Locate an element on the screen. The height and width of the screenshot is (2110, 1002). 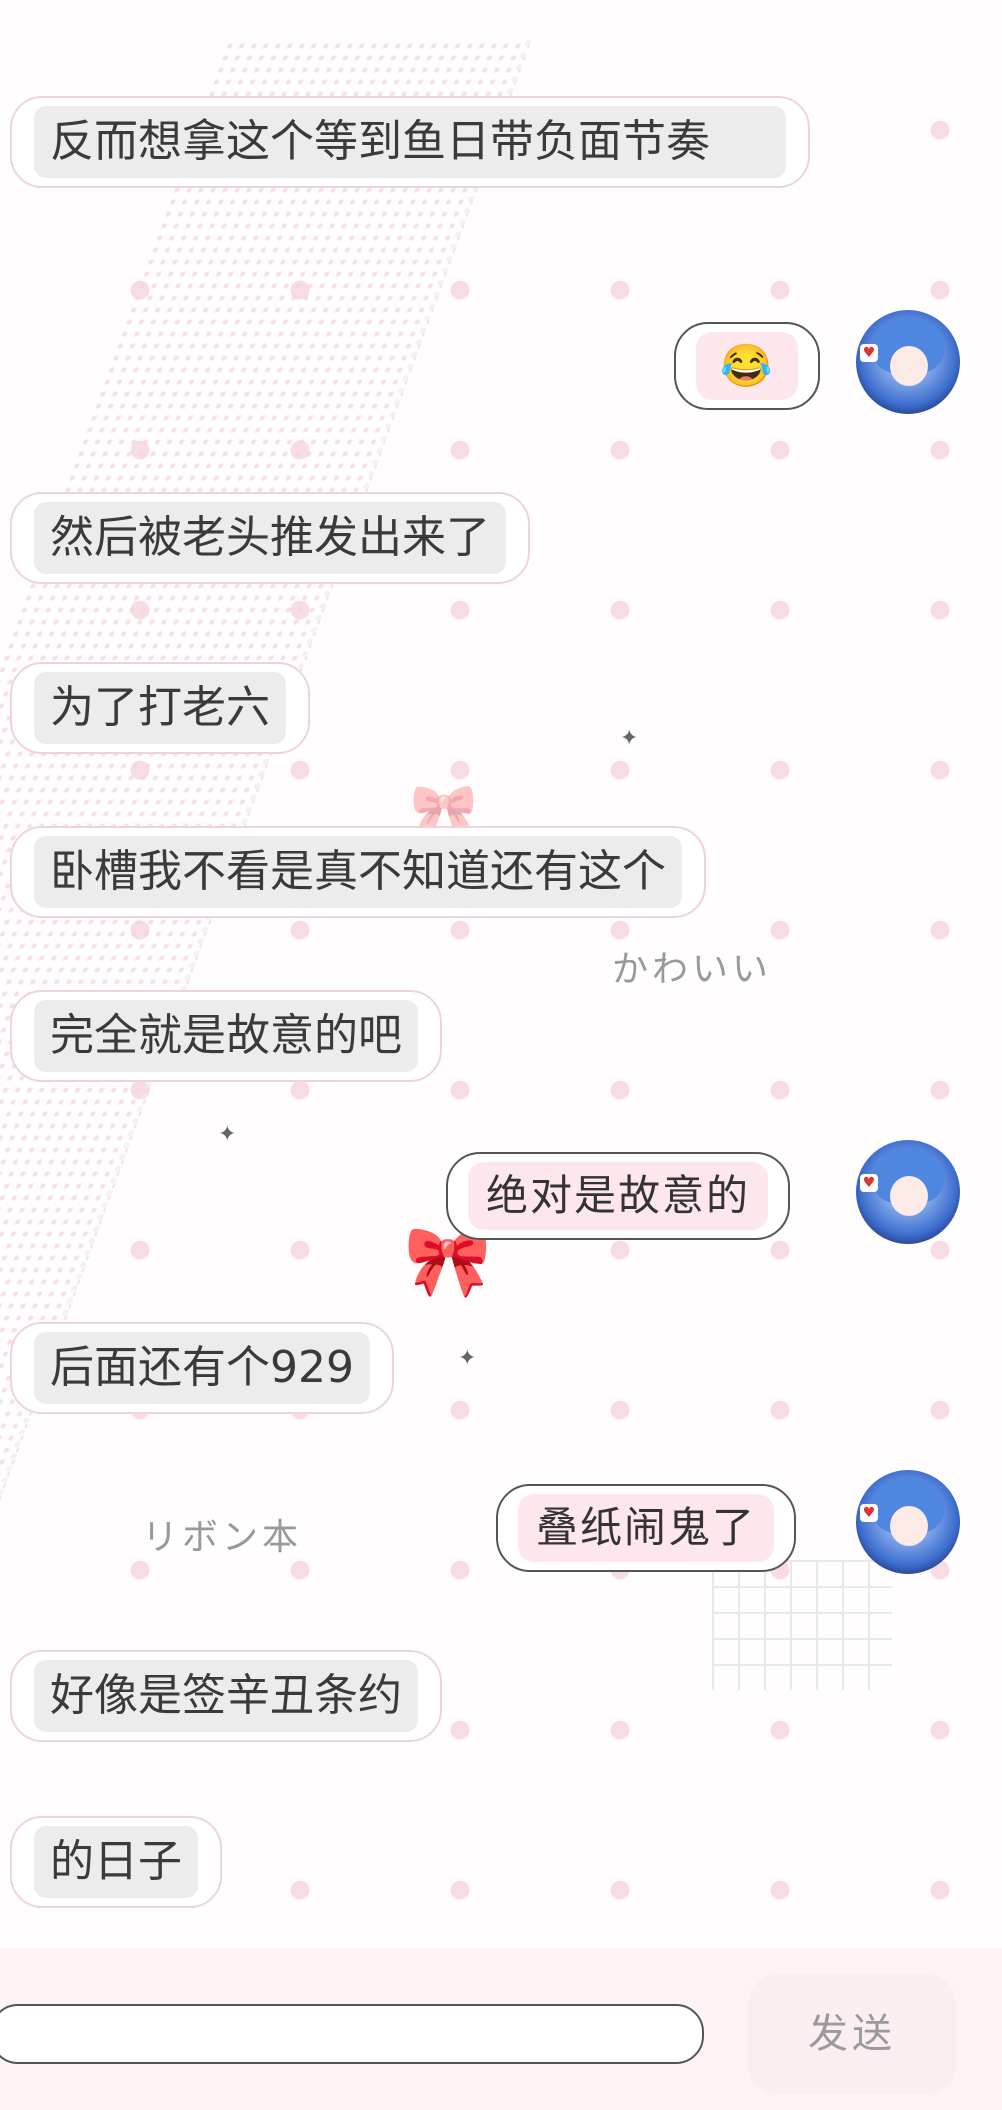
chat-bubble-left: 的日子 is located at coordinates (116, 1862).